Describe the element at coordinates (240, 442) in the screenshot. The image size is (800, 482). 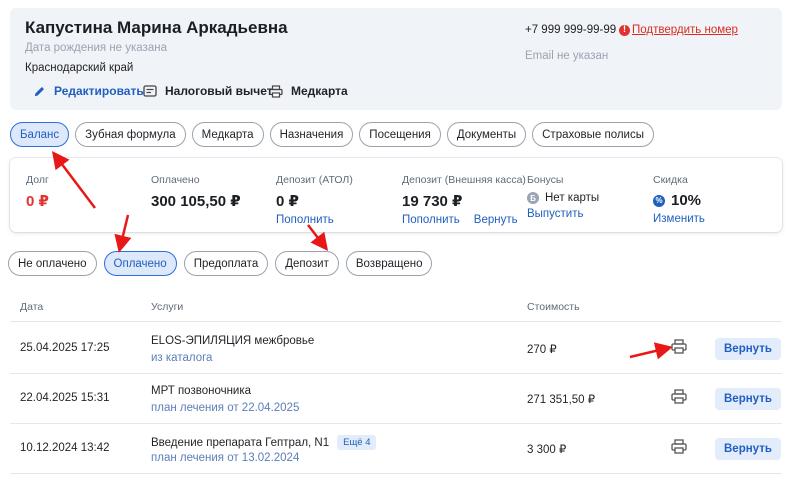
I see `row-service-name: Введение препарата Гептрал, N1` at that location.